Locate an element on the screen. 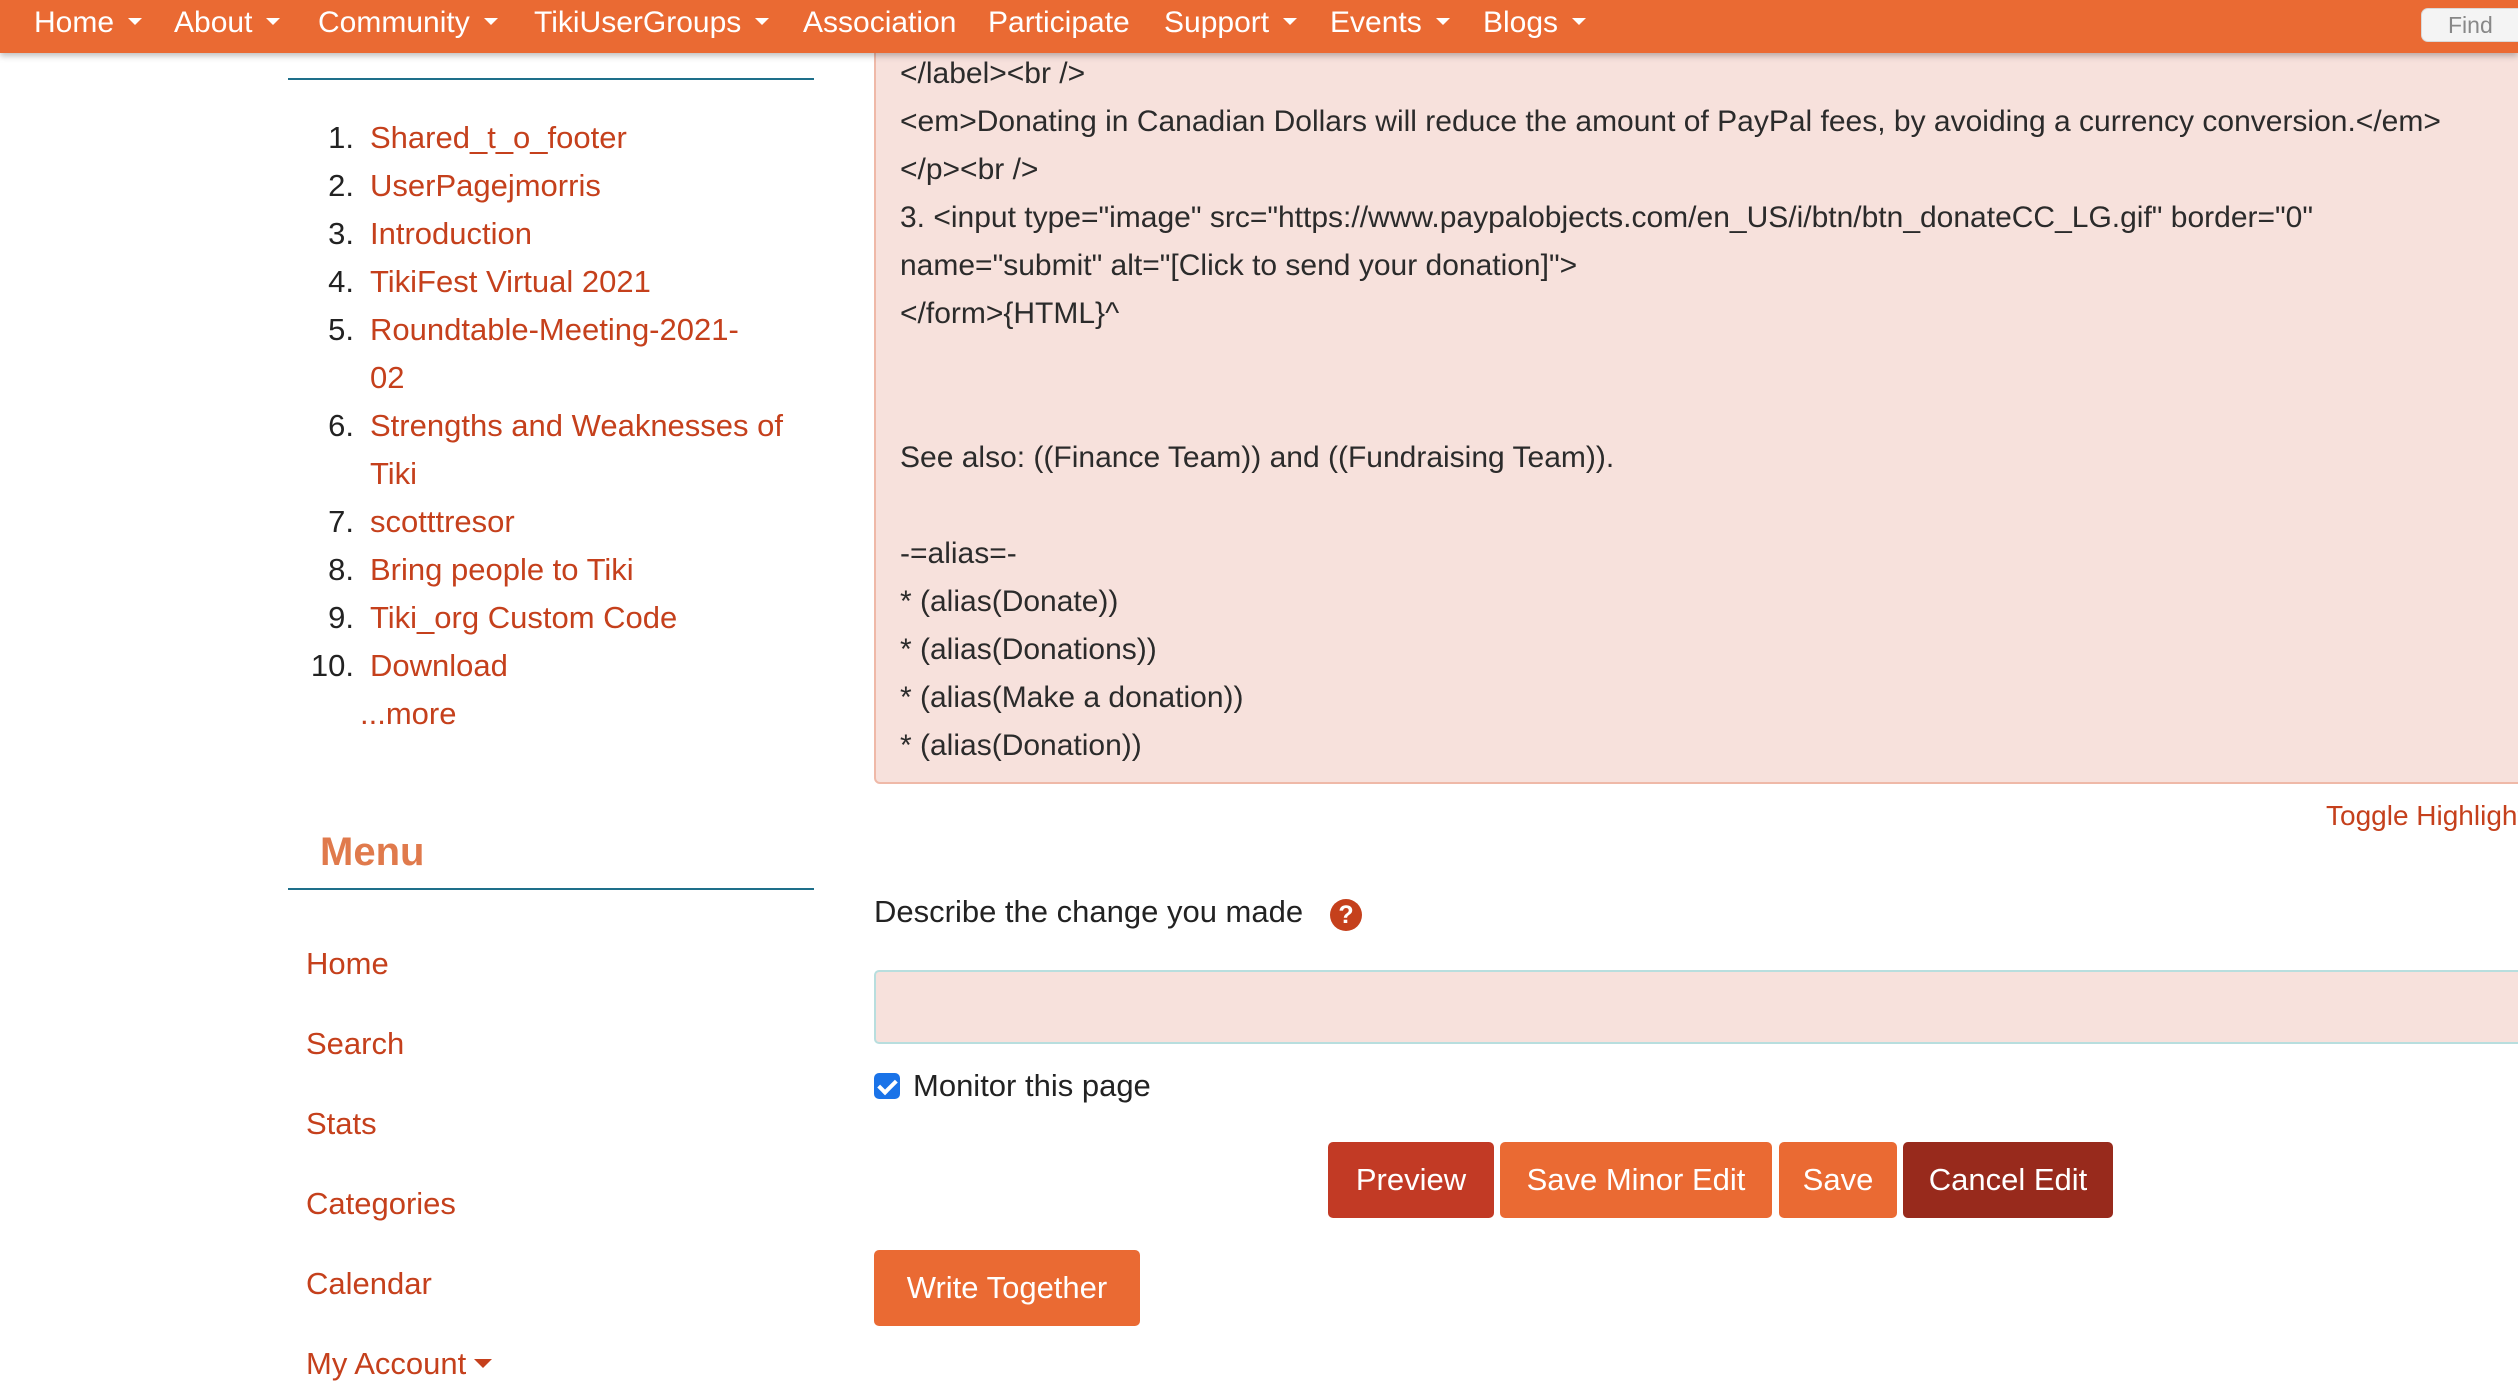  nav-blogs: Blogs is located at coordinates (1535, 22).